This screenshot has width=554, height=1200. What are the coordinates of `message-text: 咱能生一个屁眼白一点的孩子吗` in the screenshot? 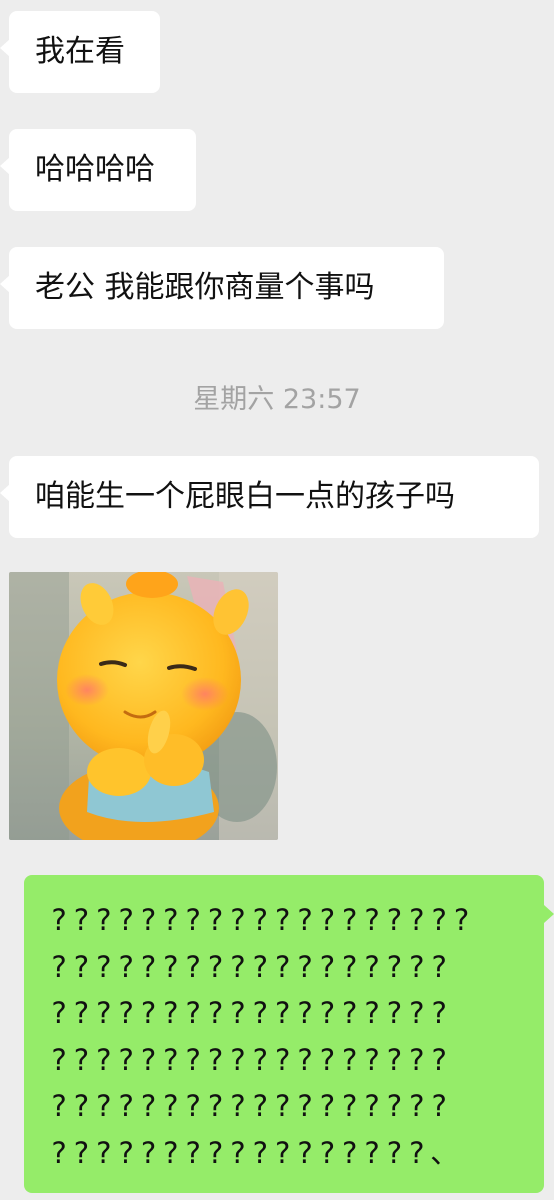 It's located at (245, 496).